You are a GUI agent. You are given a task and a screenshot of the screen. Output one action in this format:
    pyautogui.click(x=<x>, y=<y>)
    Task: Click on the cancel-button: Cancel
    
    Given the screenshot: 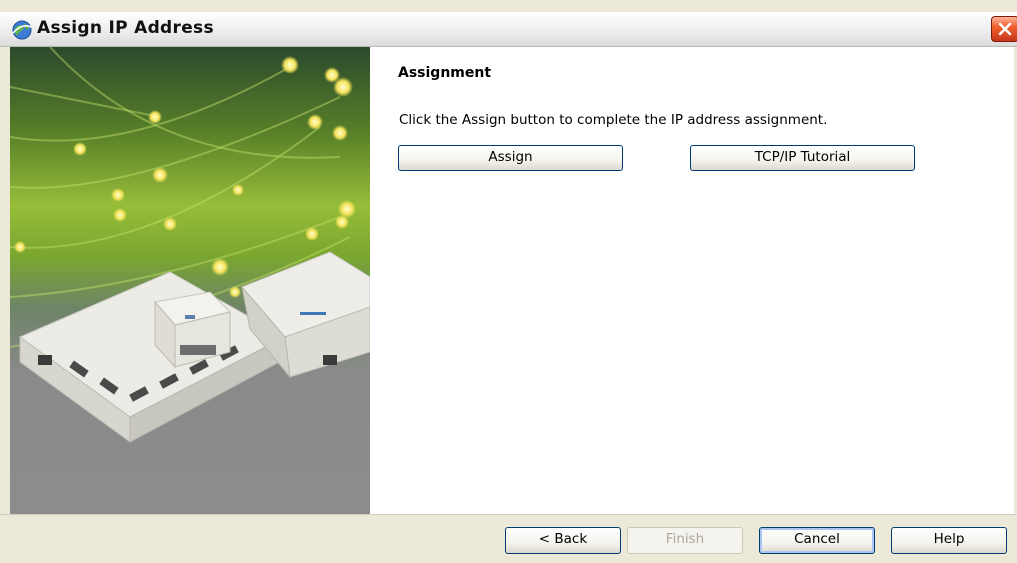 What is the action you would take?
    pyautogui.click(x=817, y=540)
    